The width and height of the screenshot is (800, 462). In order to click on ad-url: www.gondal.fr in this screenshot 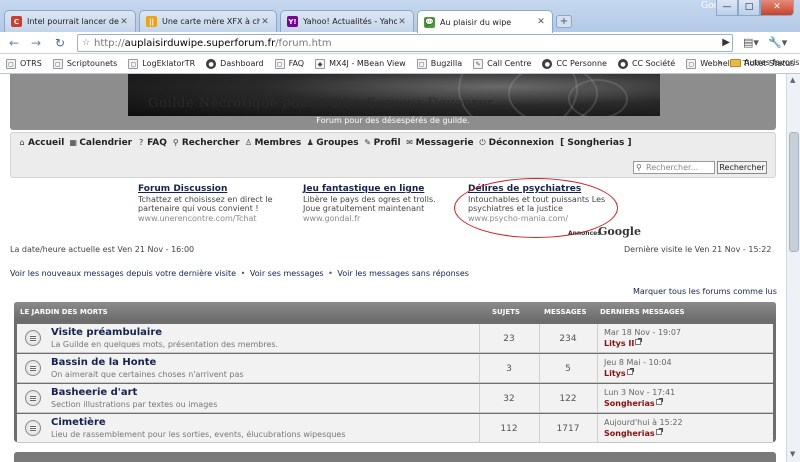, I will do `click(378, 218)`.